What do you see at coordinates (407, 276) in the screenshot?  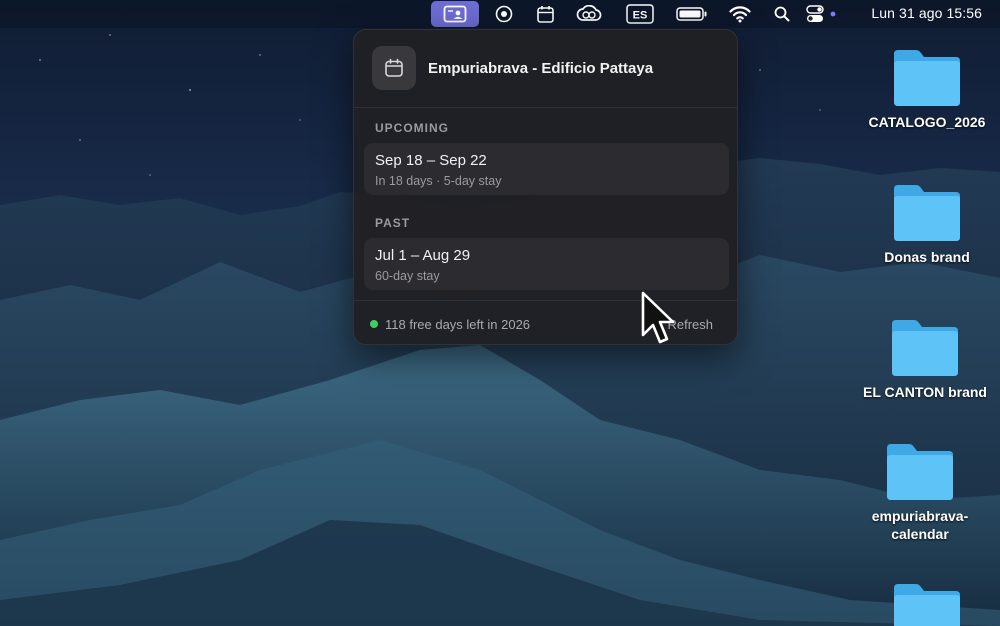 I see `stay-detail: 60-day stay` at bounding box center [407, 276].